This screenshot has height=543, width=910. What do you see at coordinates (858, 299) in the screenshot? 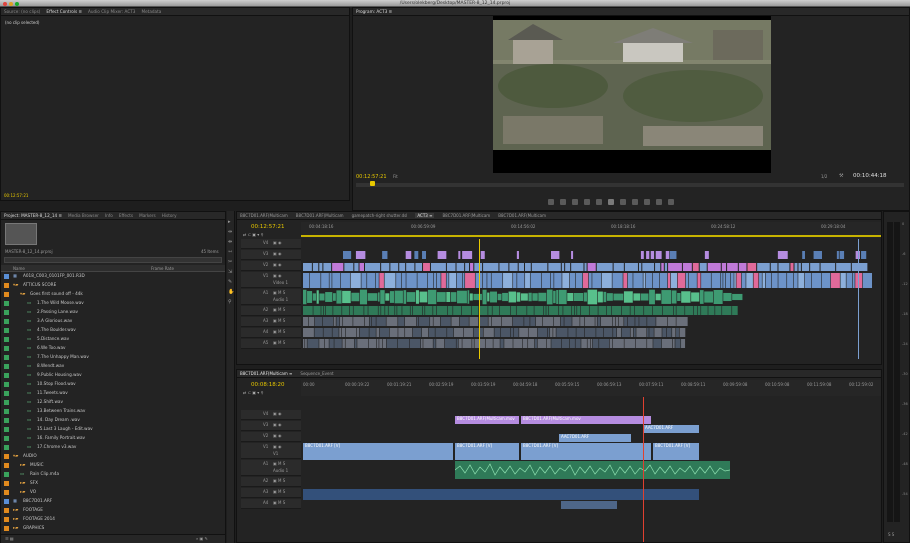
I see `clip-end-marker` at bounding box center [858, 299].